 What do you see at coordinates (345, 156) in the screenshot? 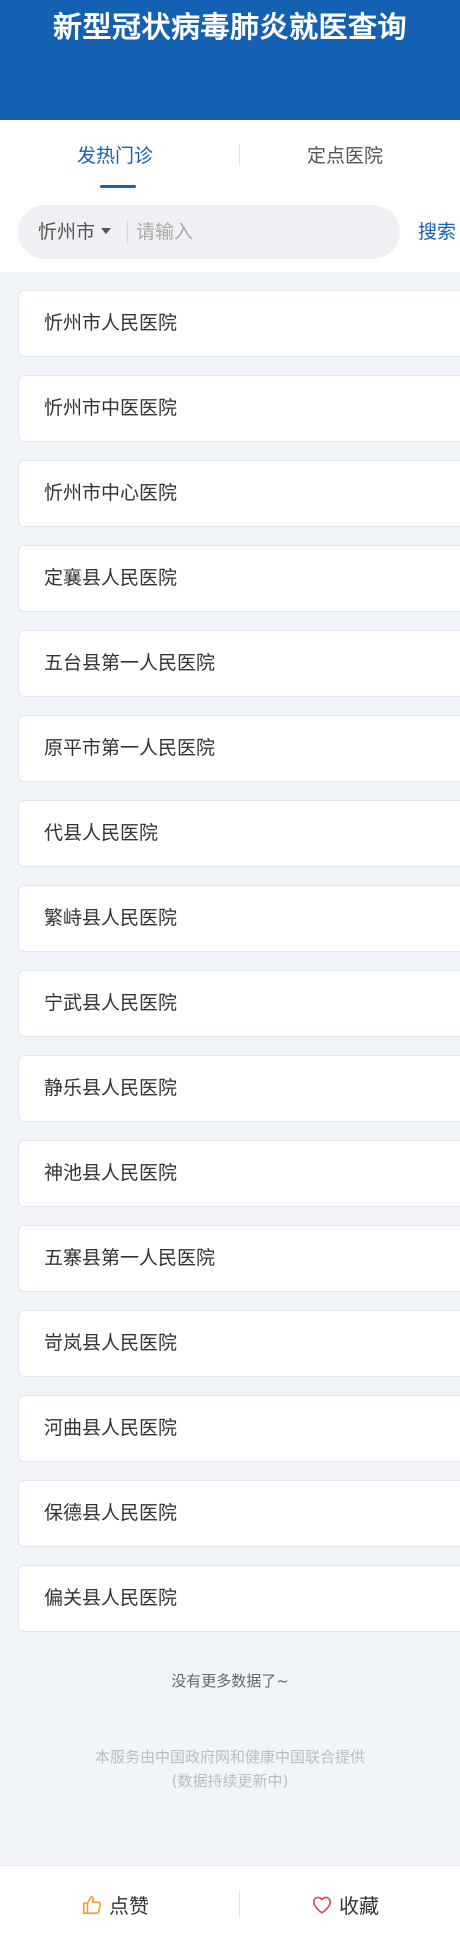
I see `tab-designated-hospital: 定点医院` at bounding box center [345, 156].